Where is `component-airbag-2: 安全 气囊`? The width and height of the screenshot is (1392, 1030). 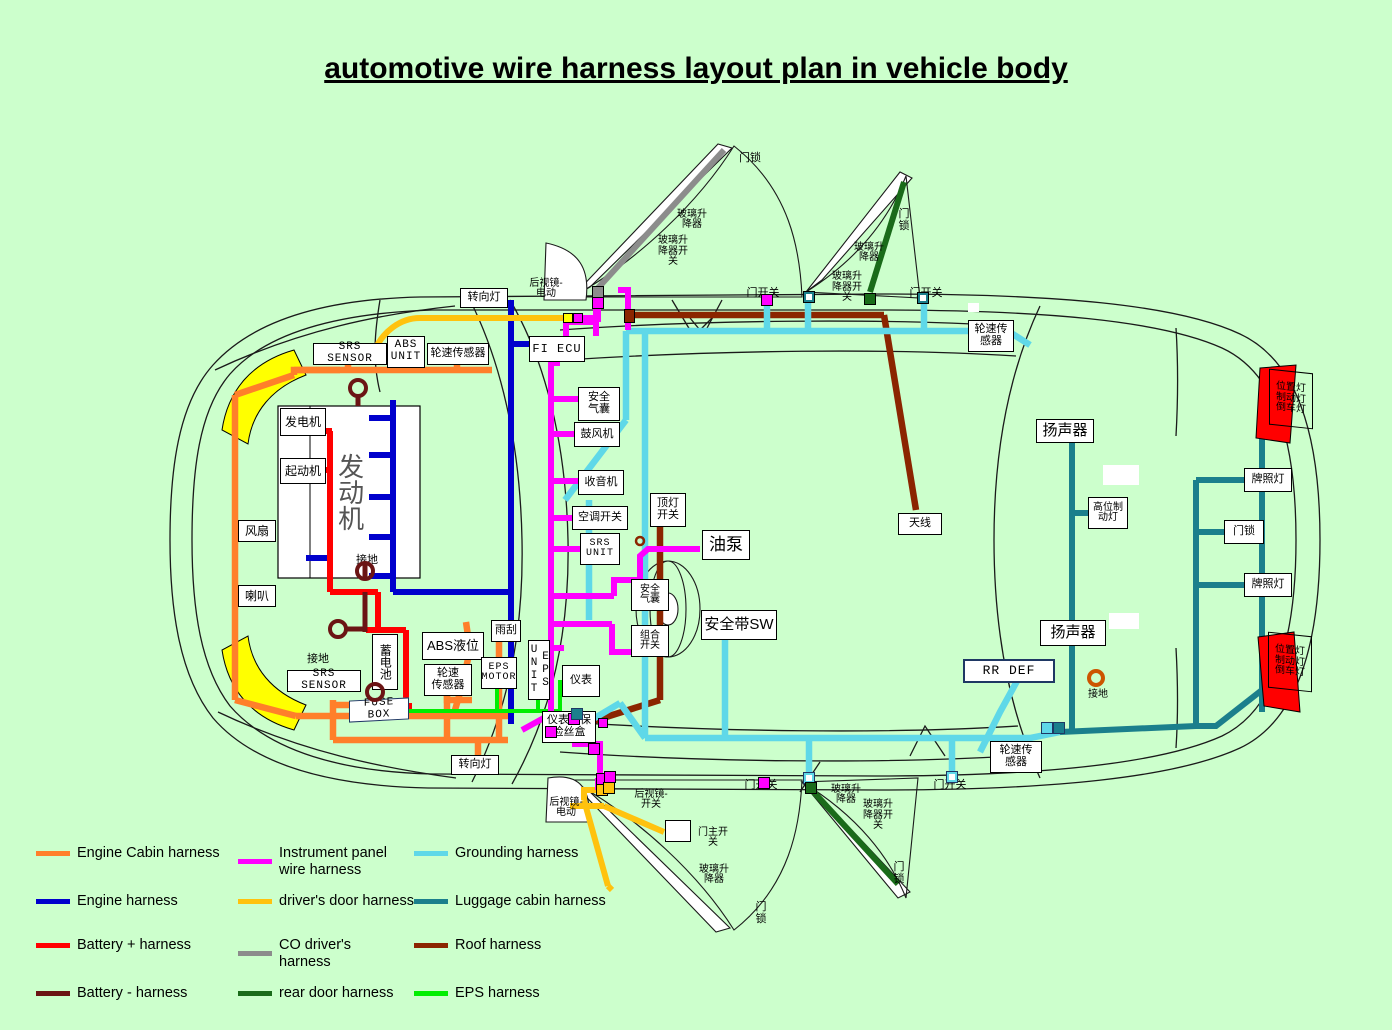 component-airbag-2: 安全 气囊 is located at coordinates (650, 595).